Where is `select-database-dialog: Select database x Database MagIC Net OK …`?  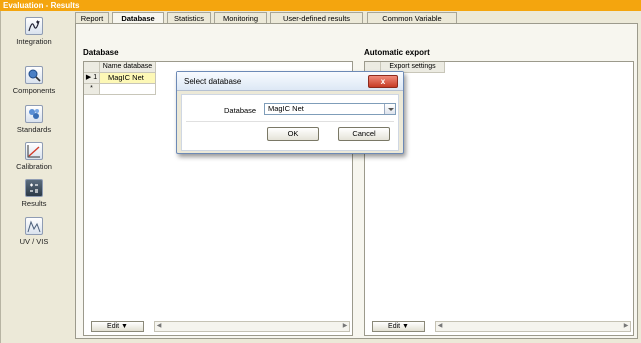 select-database-dialog: Select database x Database MagIC Net OK … is located at coordinates (290, 112).